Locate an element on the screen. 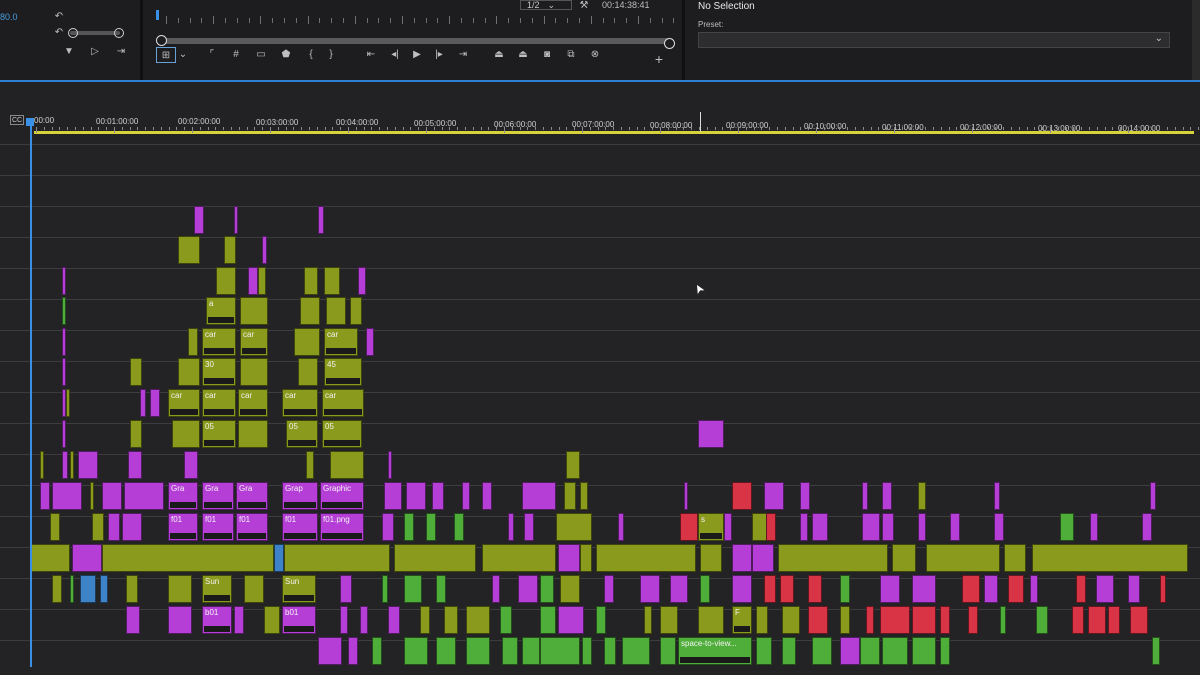 The width and height of the screenshot is (1200, 675). safe-margins-icon: ▭ is located at coordinates (261, 54).